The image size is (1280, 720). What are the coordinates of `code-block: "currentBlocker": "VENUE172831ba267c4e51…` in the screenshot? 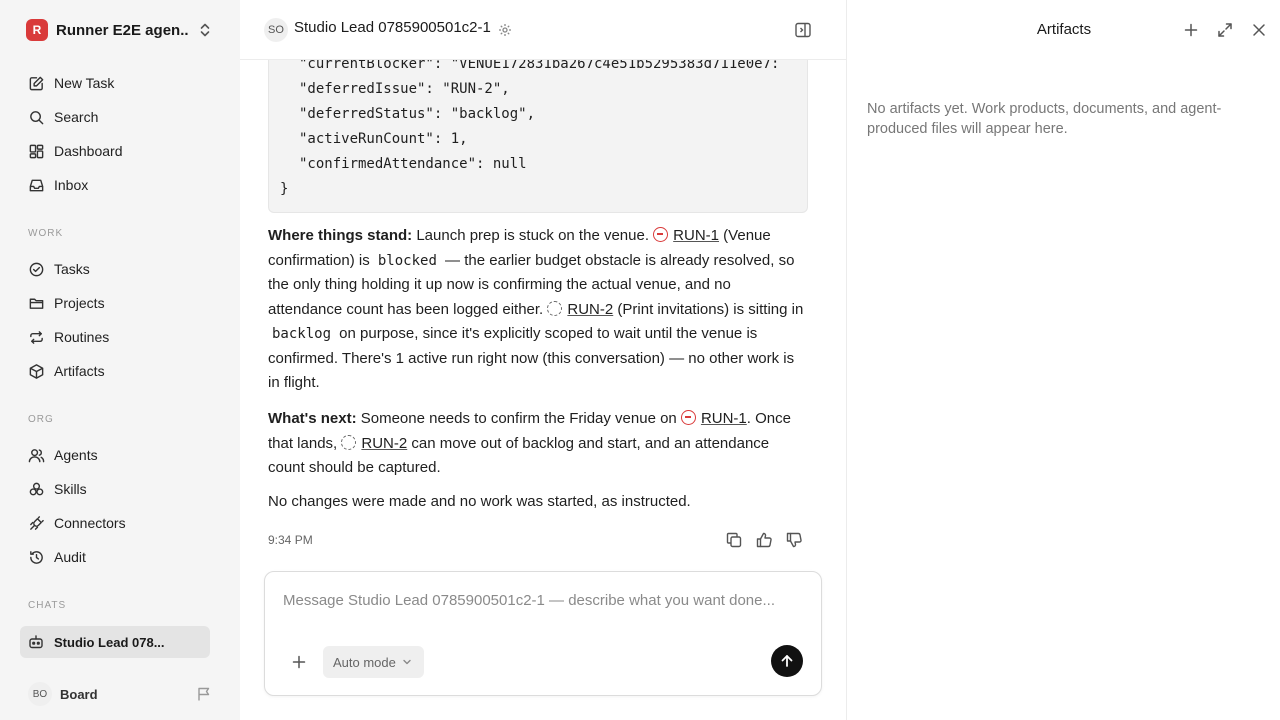 It's located at (538, 126).